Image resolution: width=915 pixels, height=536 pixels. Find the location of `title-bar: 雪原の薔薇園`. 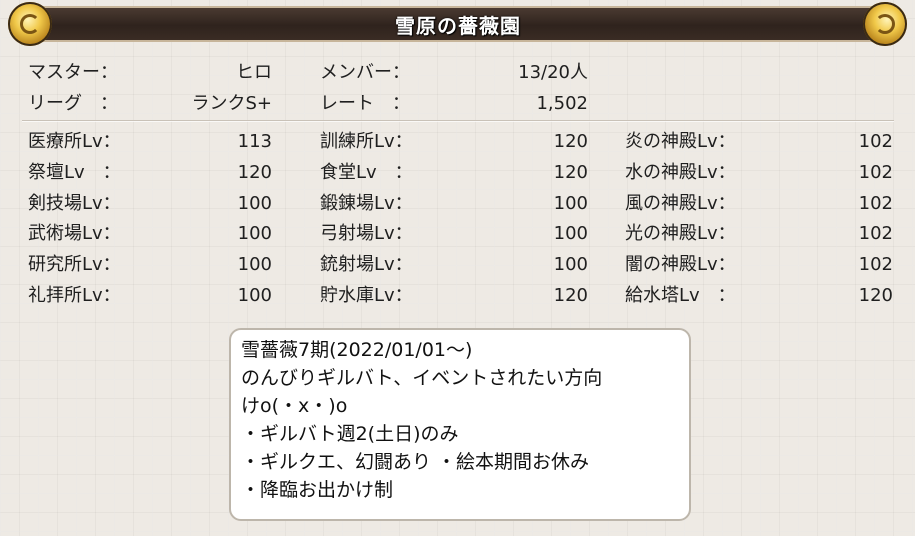

title-bar: 雪原の薔薇園 is located at coordinates (458, 24).